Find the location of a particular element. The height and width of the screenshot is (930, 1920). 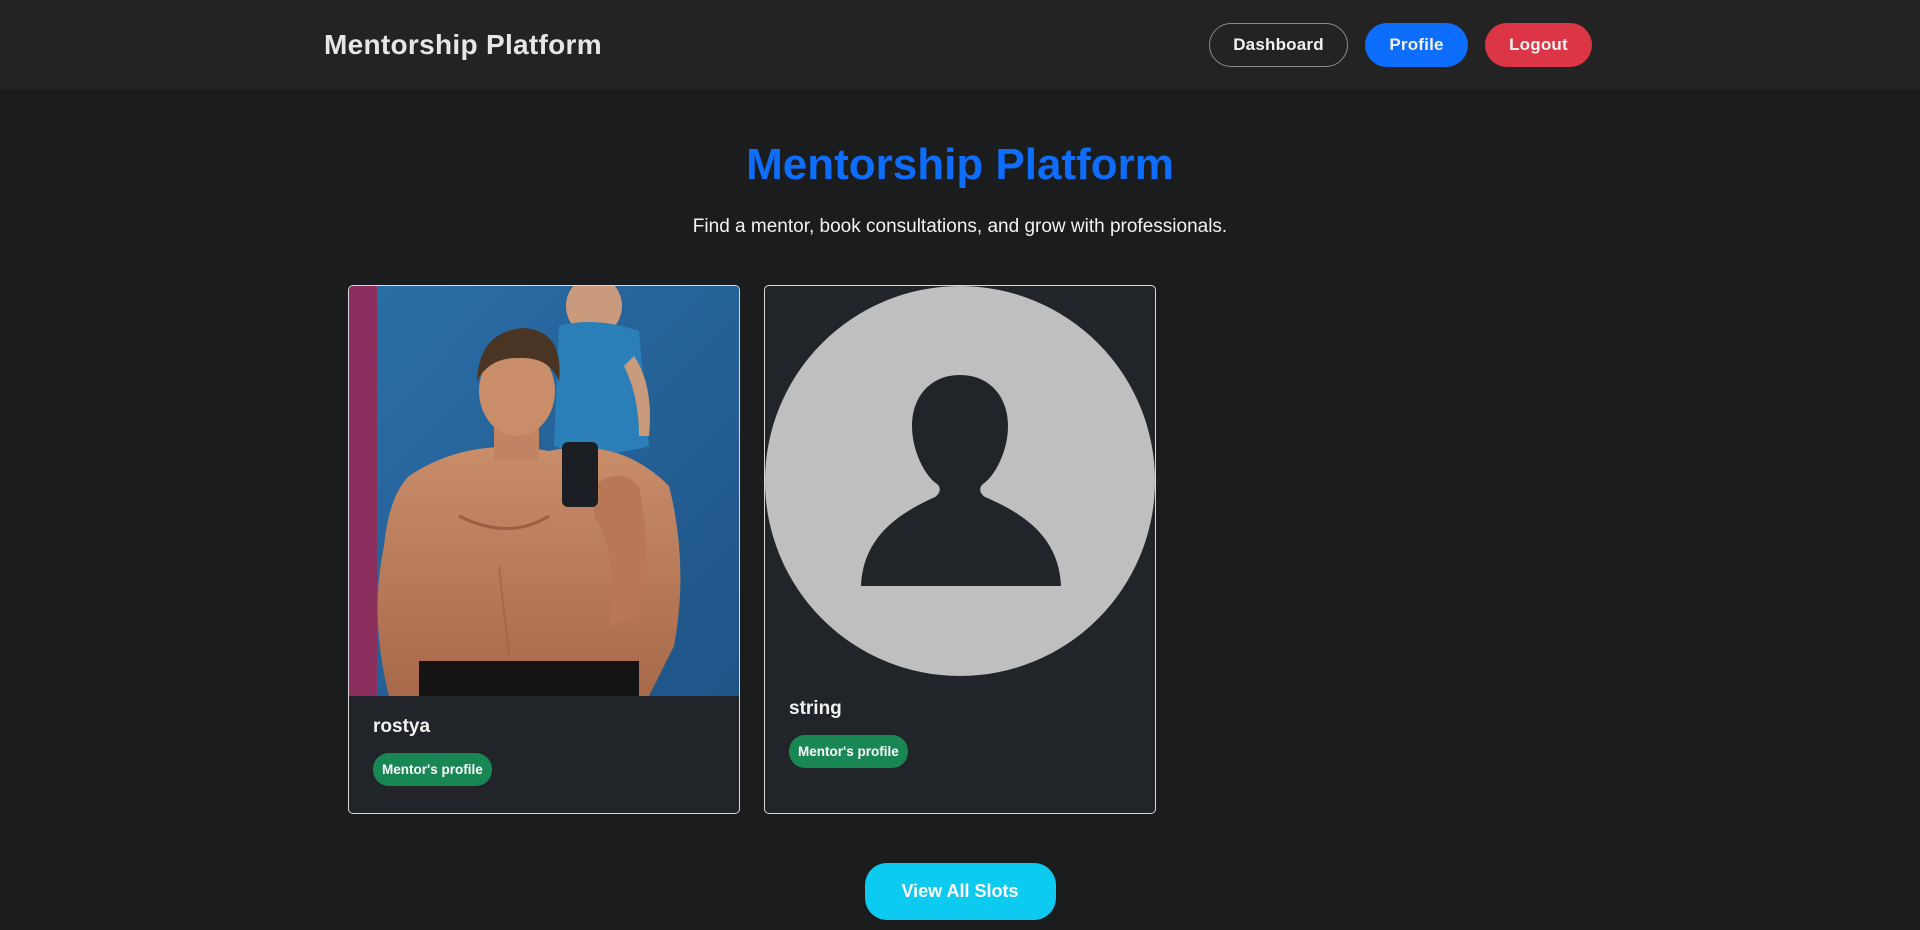

view-all-slots-button: View All Slots is located at coordinates (960, 891).